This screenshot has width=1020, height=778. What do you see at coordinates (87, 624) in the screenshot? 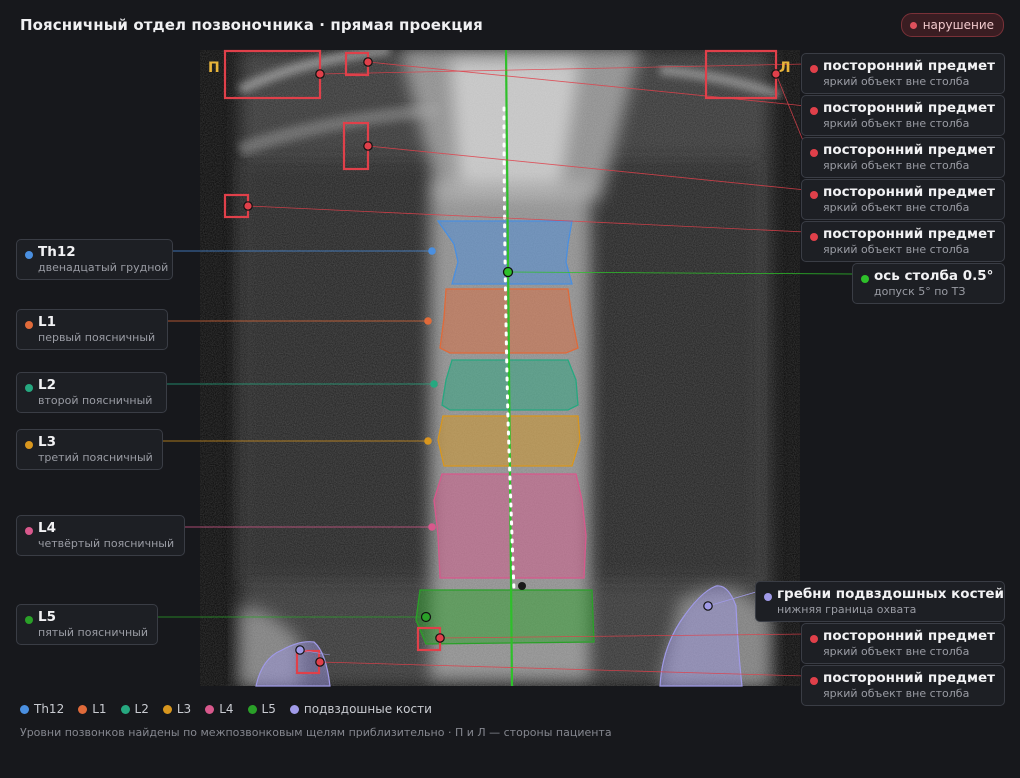
I see `callout-vertebra-l5: L5 пятый поясничный` at bounding box center [87, 624].